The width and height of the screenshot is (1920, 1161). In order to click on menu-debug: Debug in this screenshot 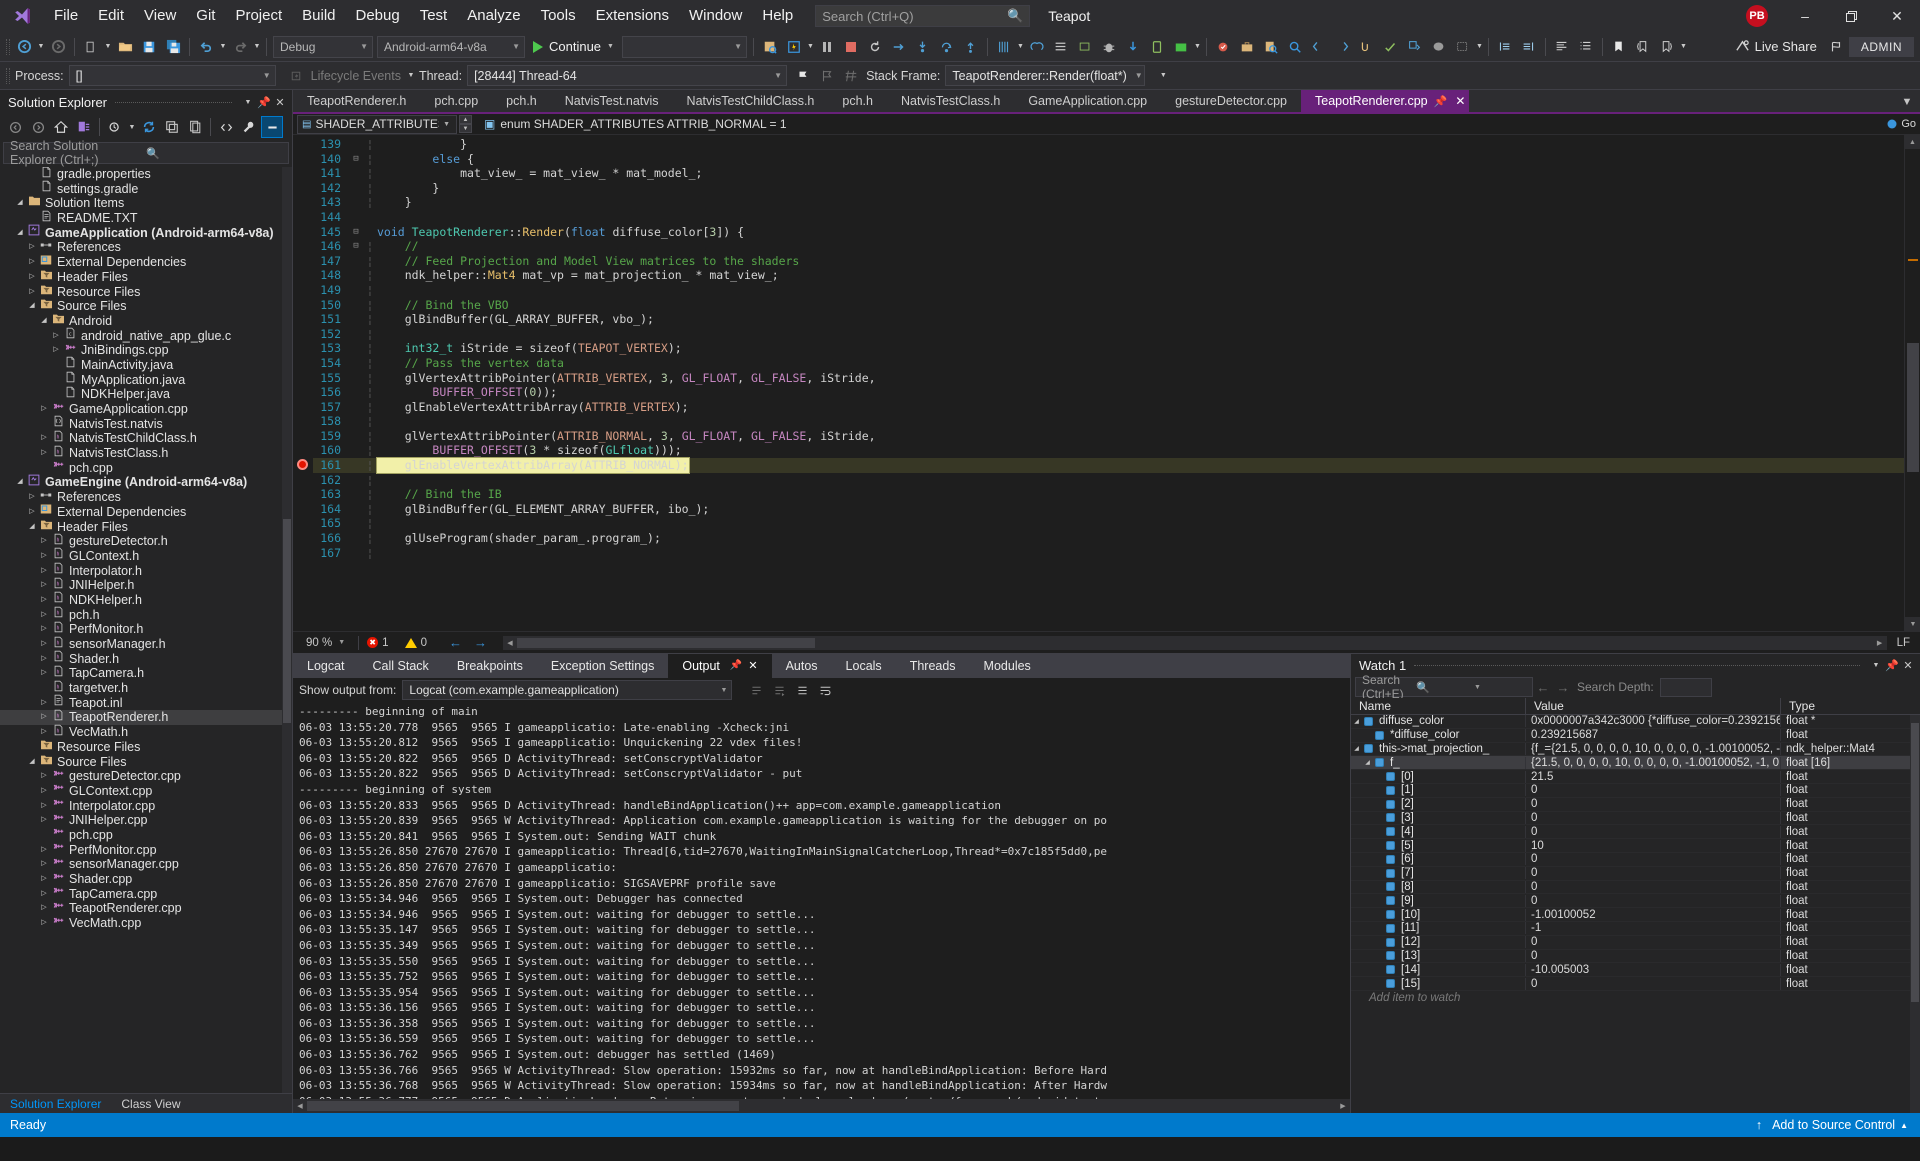, I will do `click(378, 16)`.